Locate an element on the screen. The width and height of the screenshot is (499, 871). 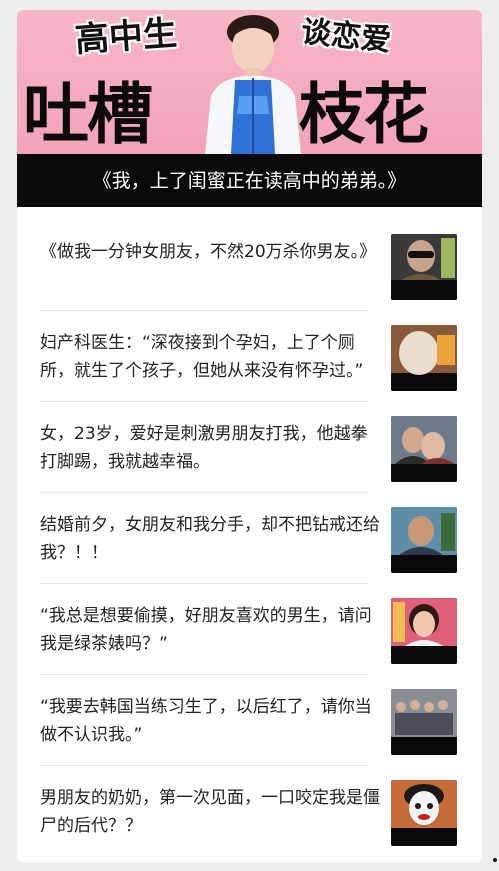
list-item: “我总是想要偷摸，好朋友喜欢的男生，请问我是绿茶婊吗？” is located at coordinates (249, 629).